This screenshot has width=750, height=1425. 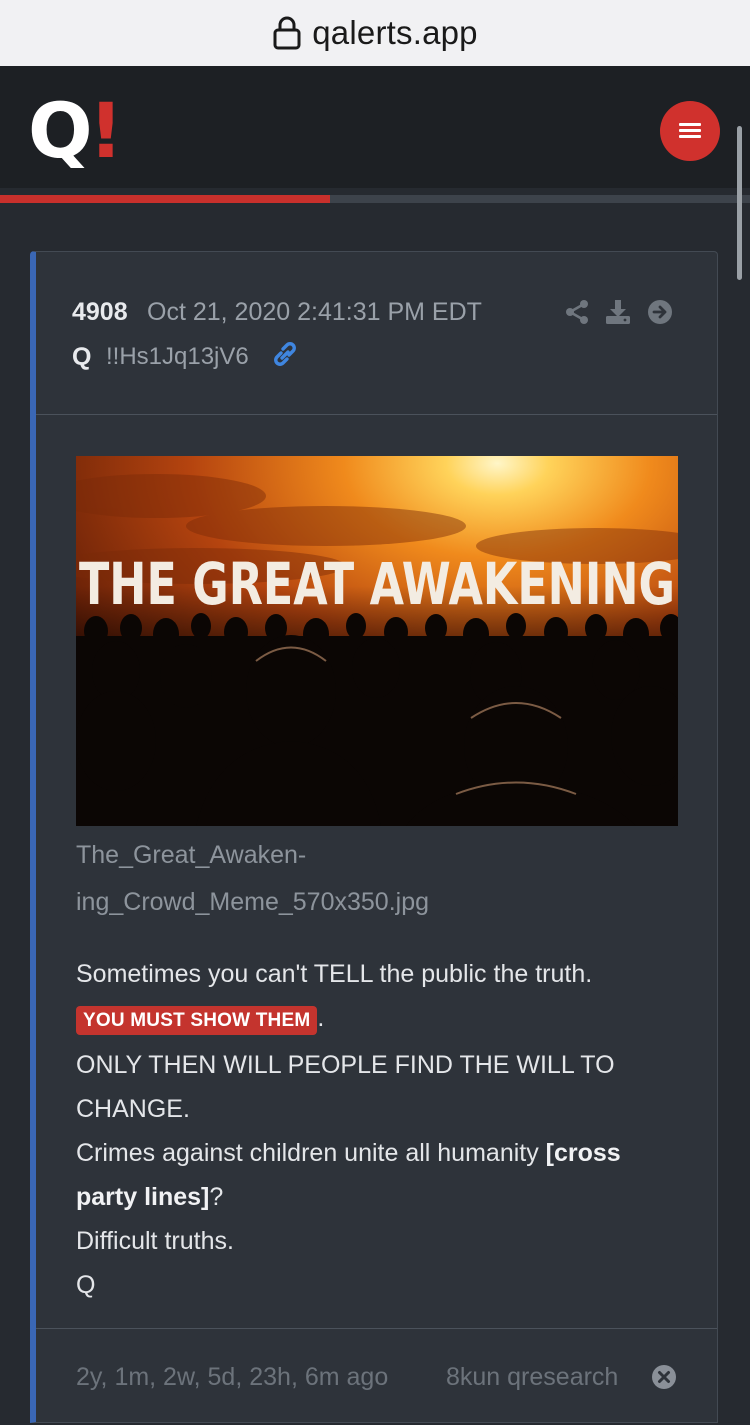 What do you see at coordinates (82, 357) in the screenshot?
I see `post-author: Q` at bounding box center [82, 357].